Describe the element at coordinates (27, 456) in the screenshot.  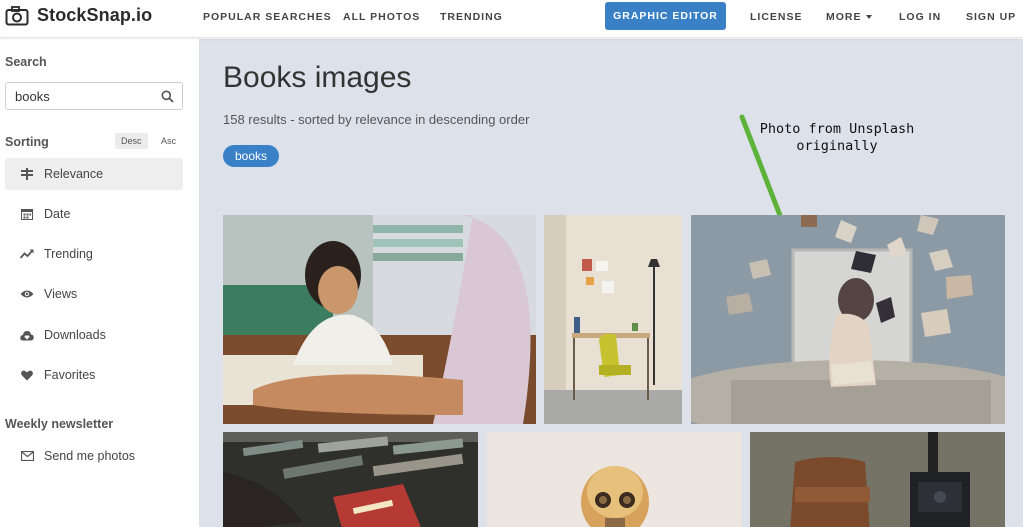
I see `envelope-icon` at that location.